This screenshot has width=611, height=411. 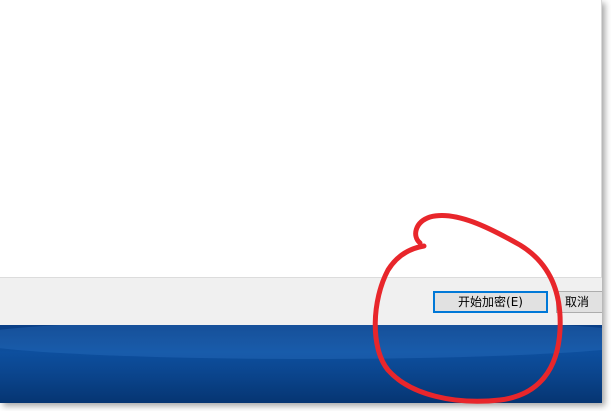 What do you see at coordinates (301, 342) in the screenshot?
I see `desktop-wave-decoration` at bounding box center [301, 342].